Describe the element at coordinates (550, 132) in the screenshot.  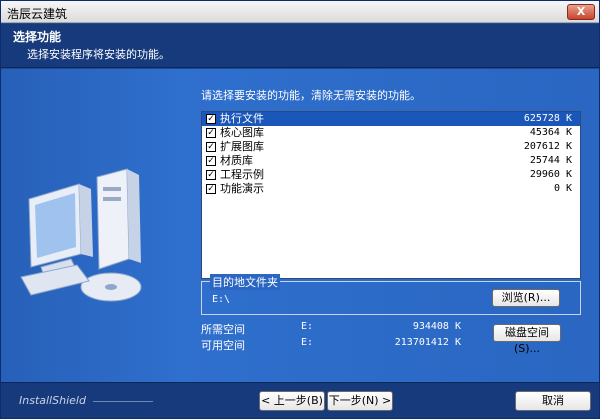
I see `feature-size: 45364 K` at that location.